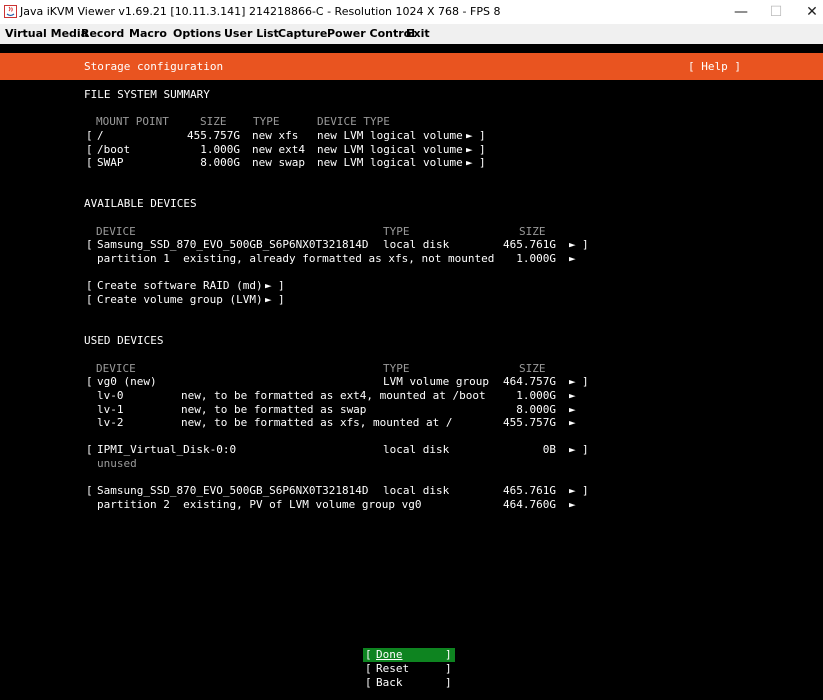 This screenshot has height=700, width=823. What do you see at coordinates (197, 33) in the screenshot?
I see `menu-options: Options` at bounding box center [197, 33].